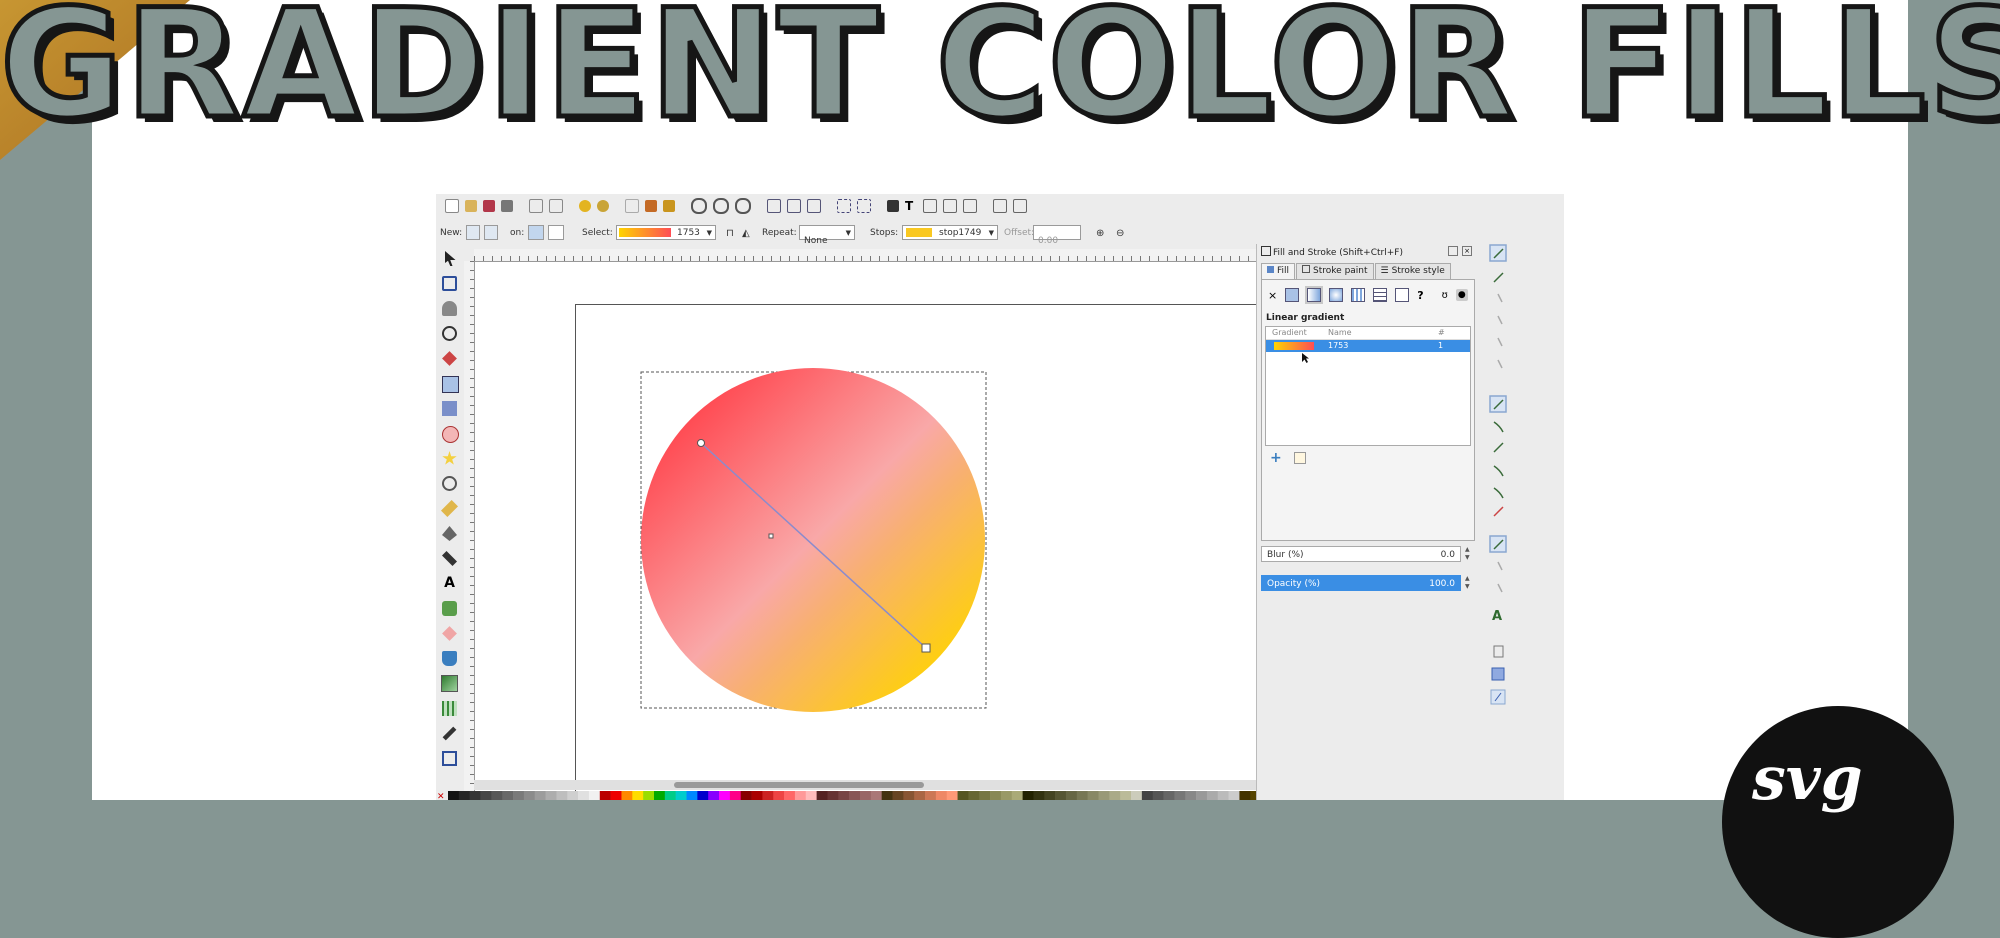 This screenshot has height=938, width=2000. Describe the element at coordinates (721, 206) in the screenshot. I see `zoom-drawing-icon` at that location.